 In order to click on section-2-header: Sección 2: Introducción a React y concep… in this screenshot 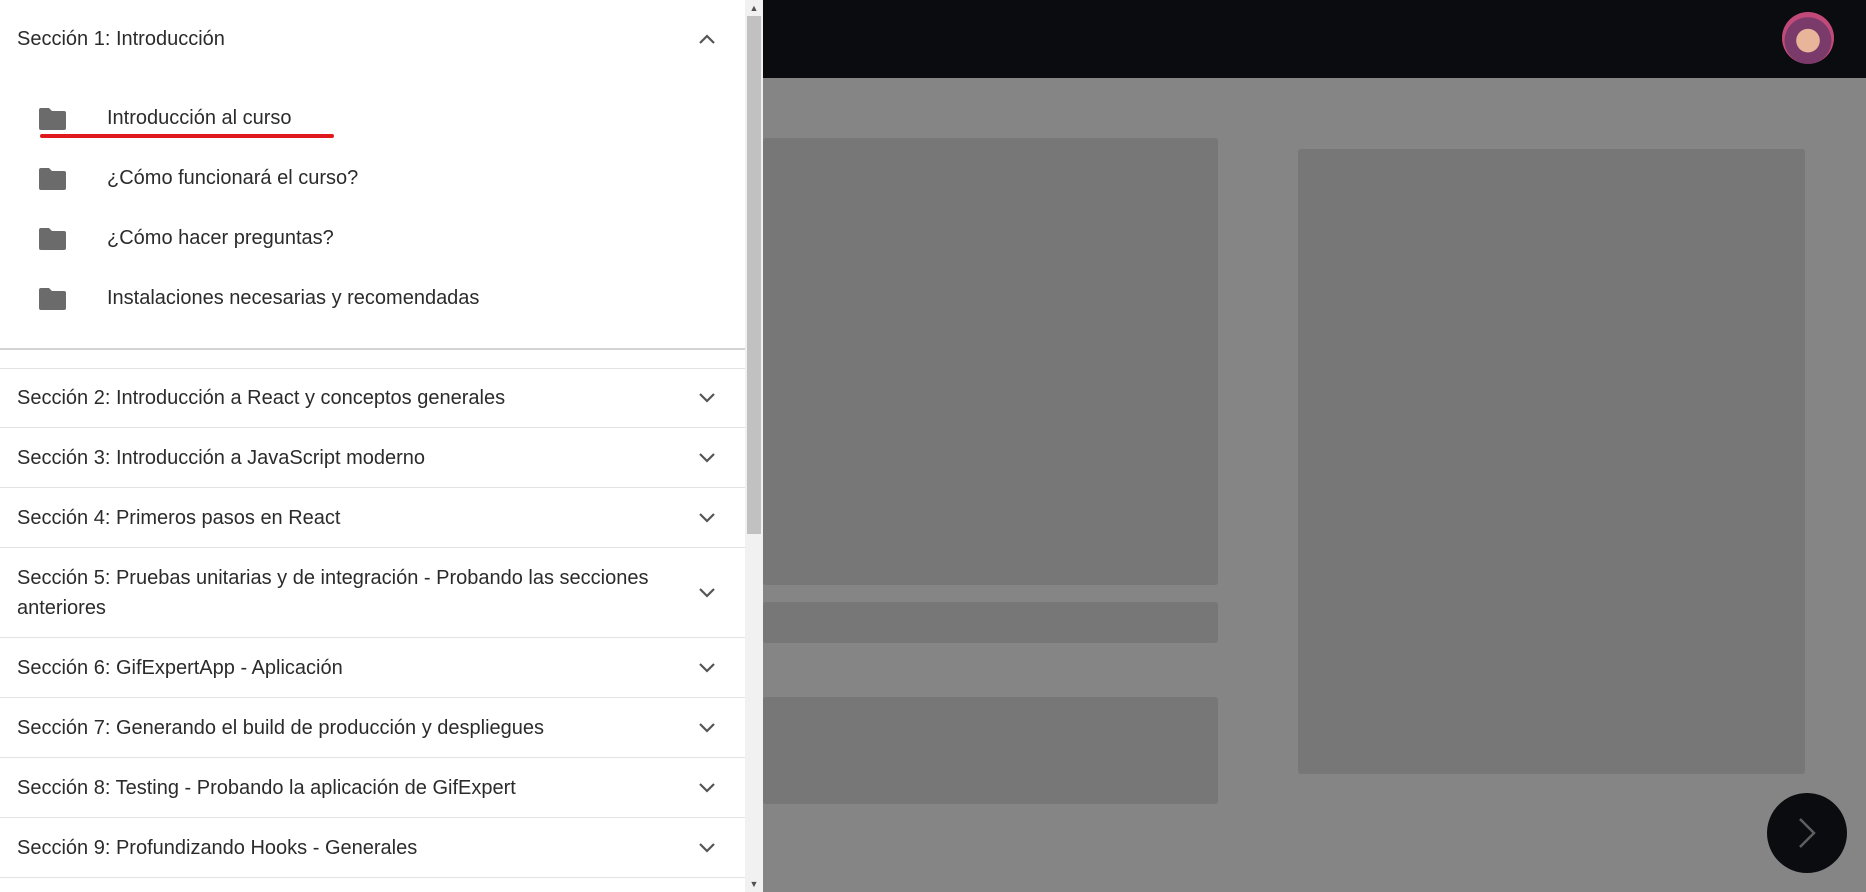, I will do `click(372, 398)`.